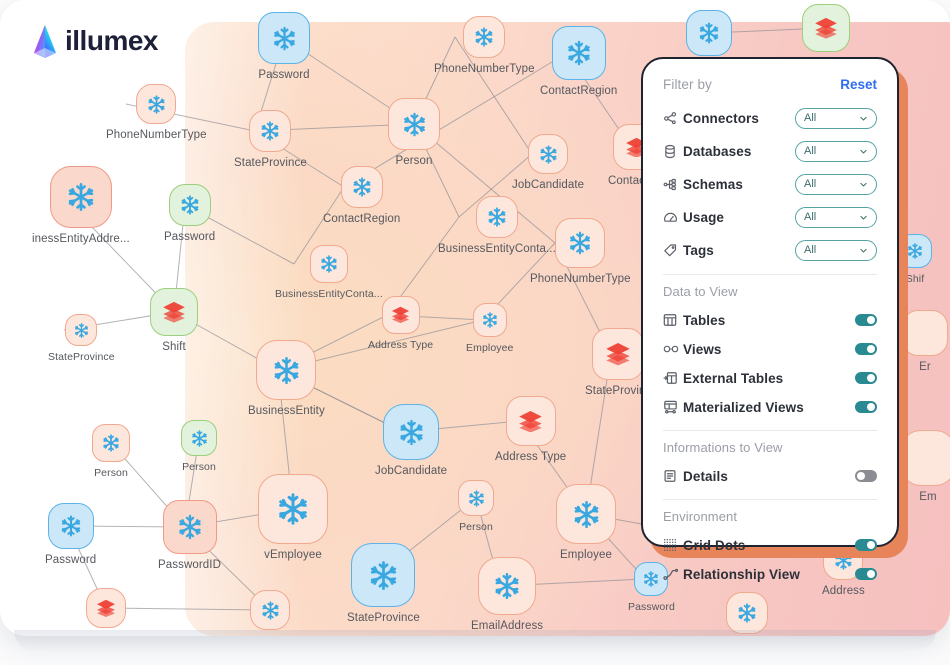 This screenshot has height=665, width=950. I want to click on toggle-external-tables, so click(866, 378).